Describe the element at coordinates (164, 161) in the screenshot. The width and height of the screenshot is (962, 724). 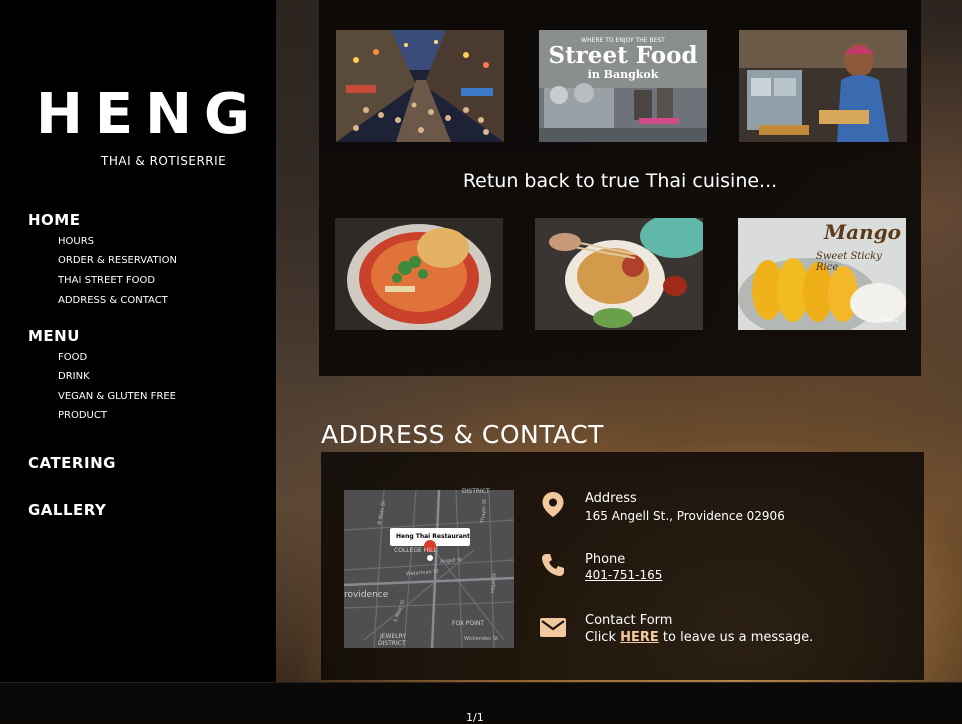
I see `logo-subtitle: THAI & ROTISERRIE` at that location.